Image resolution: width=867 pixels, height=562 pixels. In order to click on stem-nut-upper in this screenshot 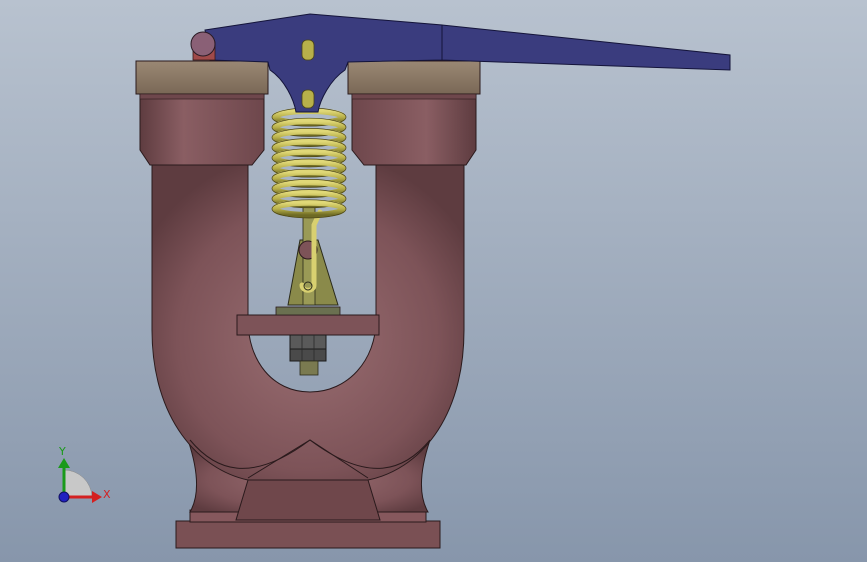, I will do `click(308, 342)`.